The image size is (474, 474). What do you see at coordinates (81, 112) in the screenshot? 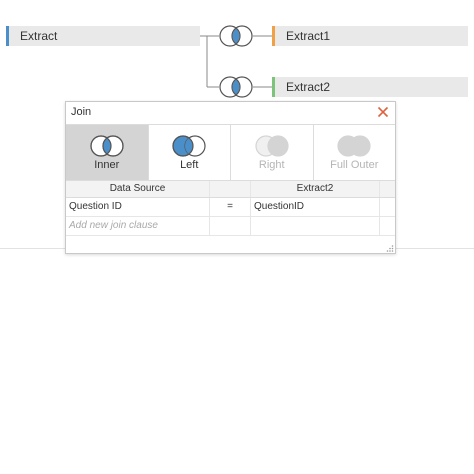
I see `dialog-title: Join` at bounding box center [81, 112].